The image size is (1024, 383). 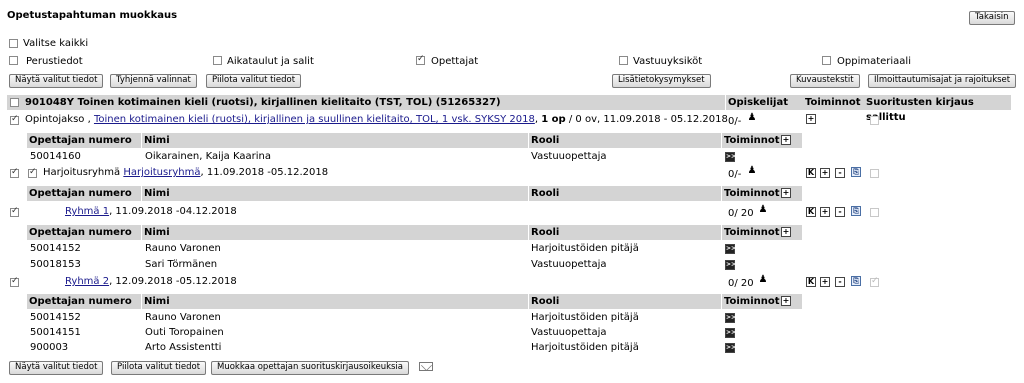 What do you see at coordinates (161, 172) in the screenshot?
I see `exercise-link: Harjoitusryhmä` at bounding box center [161, 172].